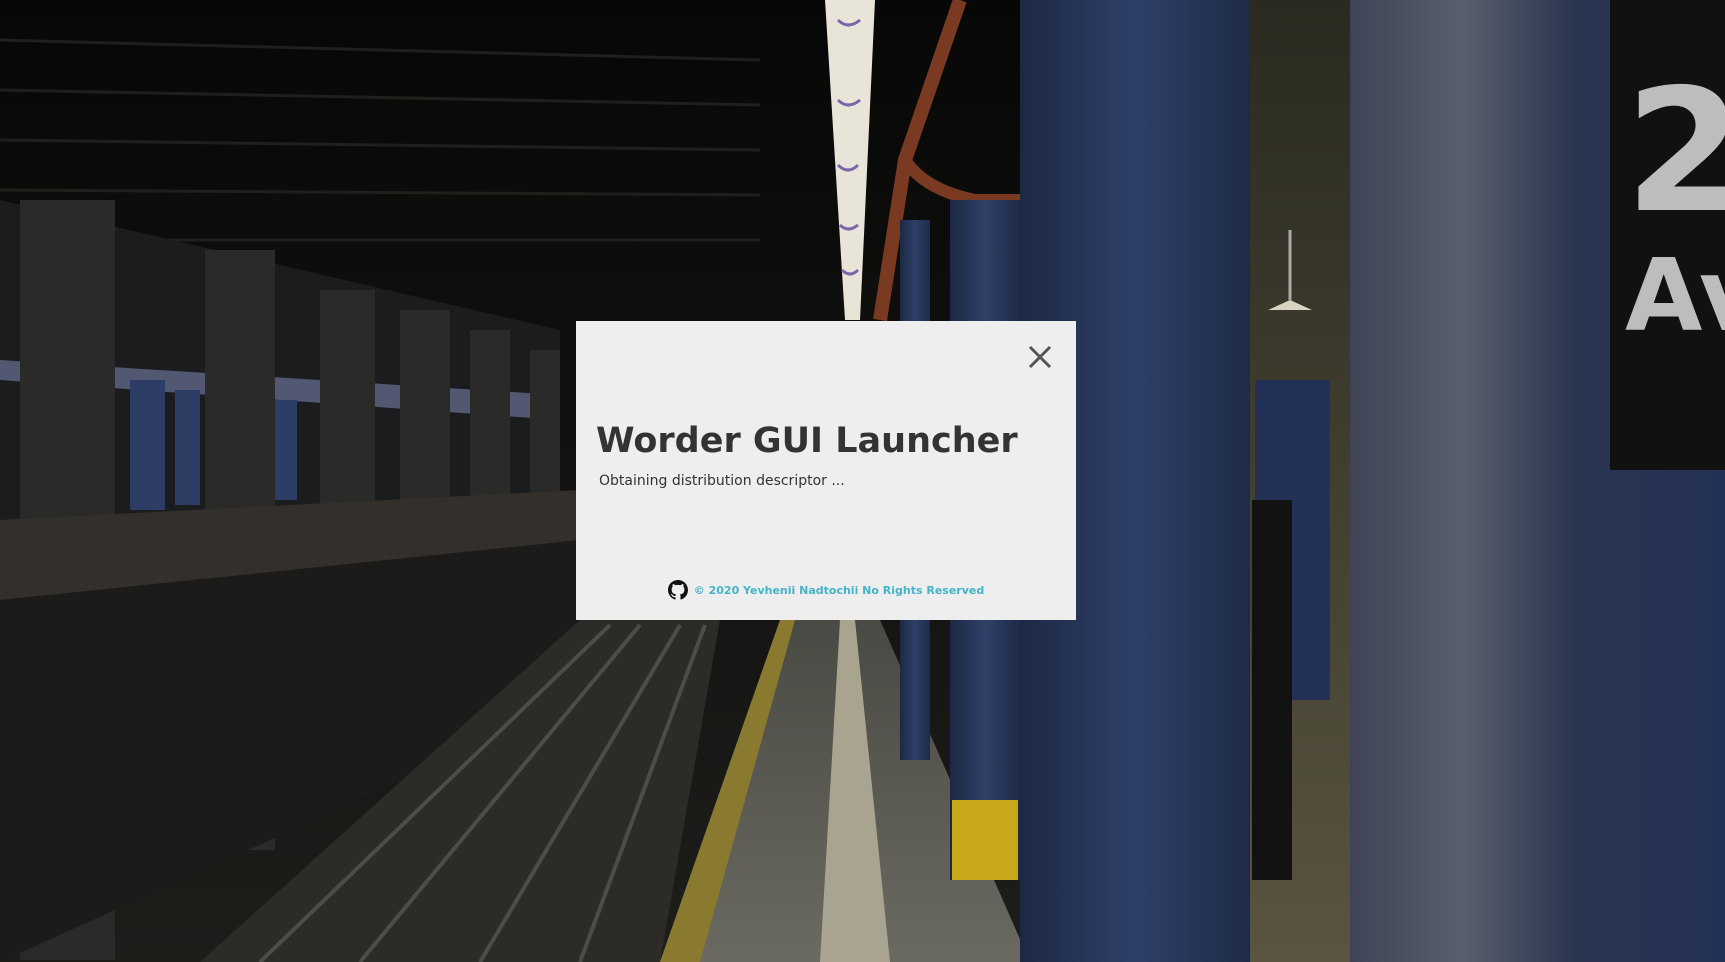 The width and height of the screenshot is (1725, 962). I want to click on svg-text: 2, so click(1675, 152).